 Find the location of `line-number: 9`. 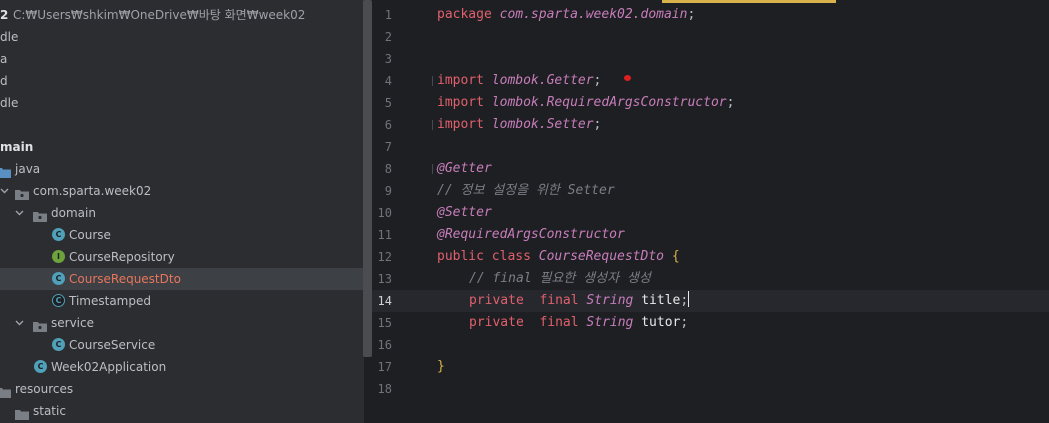

line-number: 9 is located at coordinates (388, 191).